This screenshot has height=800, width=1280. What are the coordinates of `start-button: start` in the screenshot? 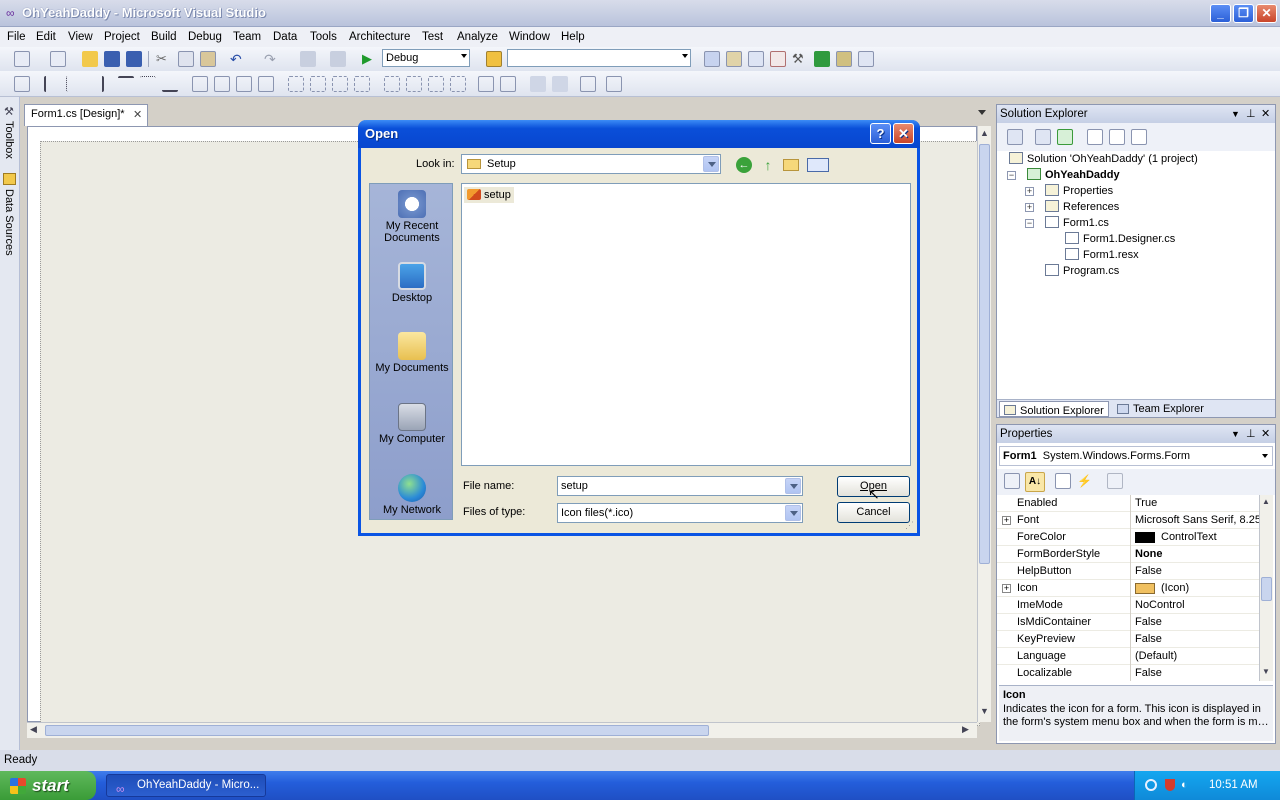 It's located at (48, 785).